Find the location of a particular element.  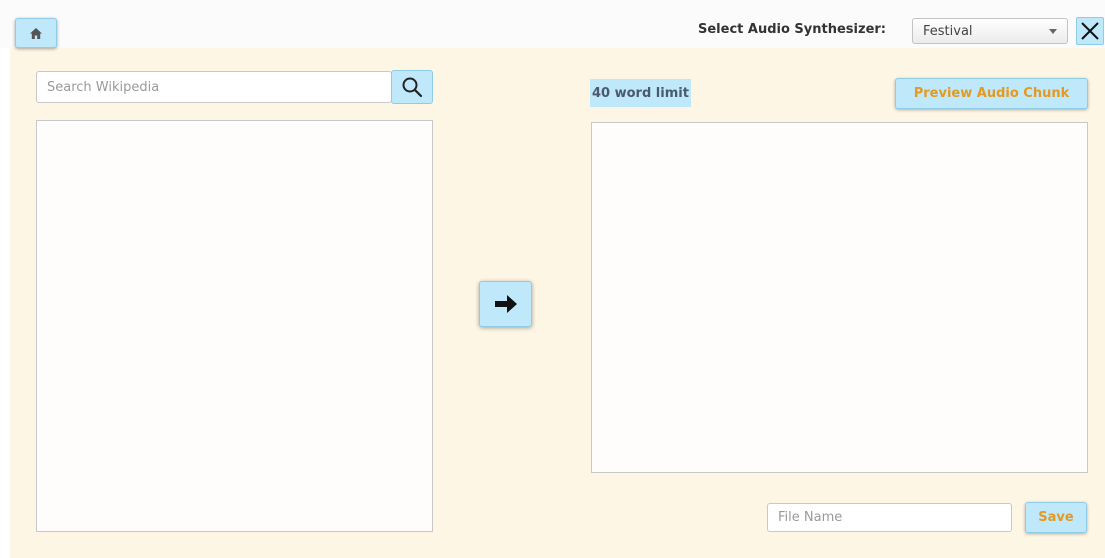

close-icon is located at coordinates (1090, 31).